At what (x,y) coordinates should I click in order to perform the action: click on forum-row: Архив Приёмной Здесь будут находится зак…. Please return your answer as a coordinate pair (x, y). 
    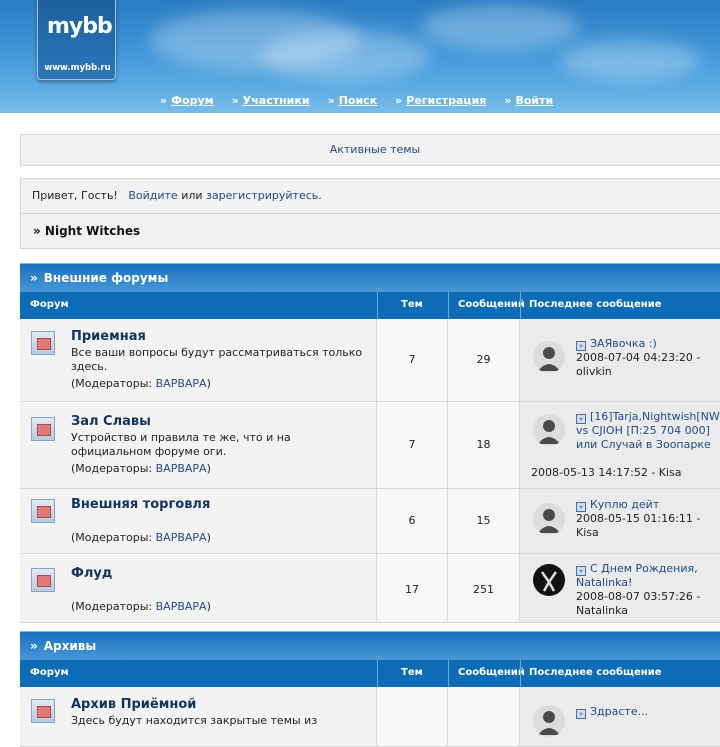
    Looking at the image, I should click on (370, 717).